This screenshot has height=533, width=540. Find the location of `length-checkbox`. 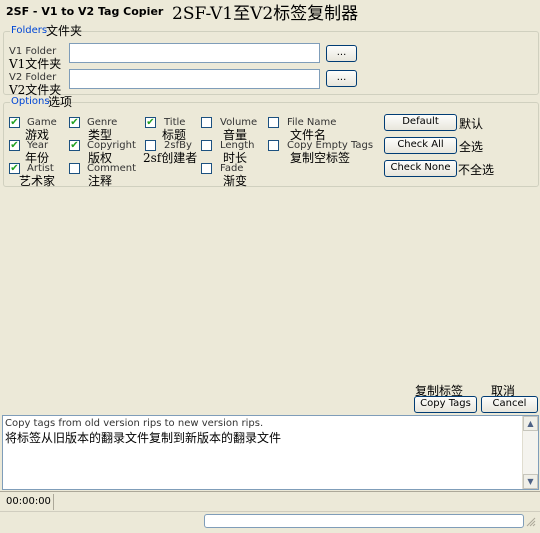

length-checkbox is located at coordinates (206, 145).